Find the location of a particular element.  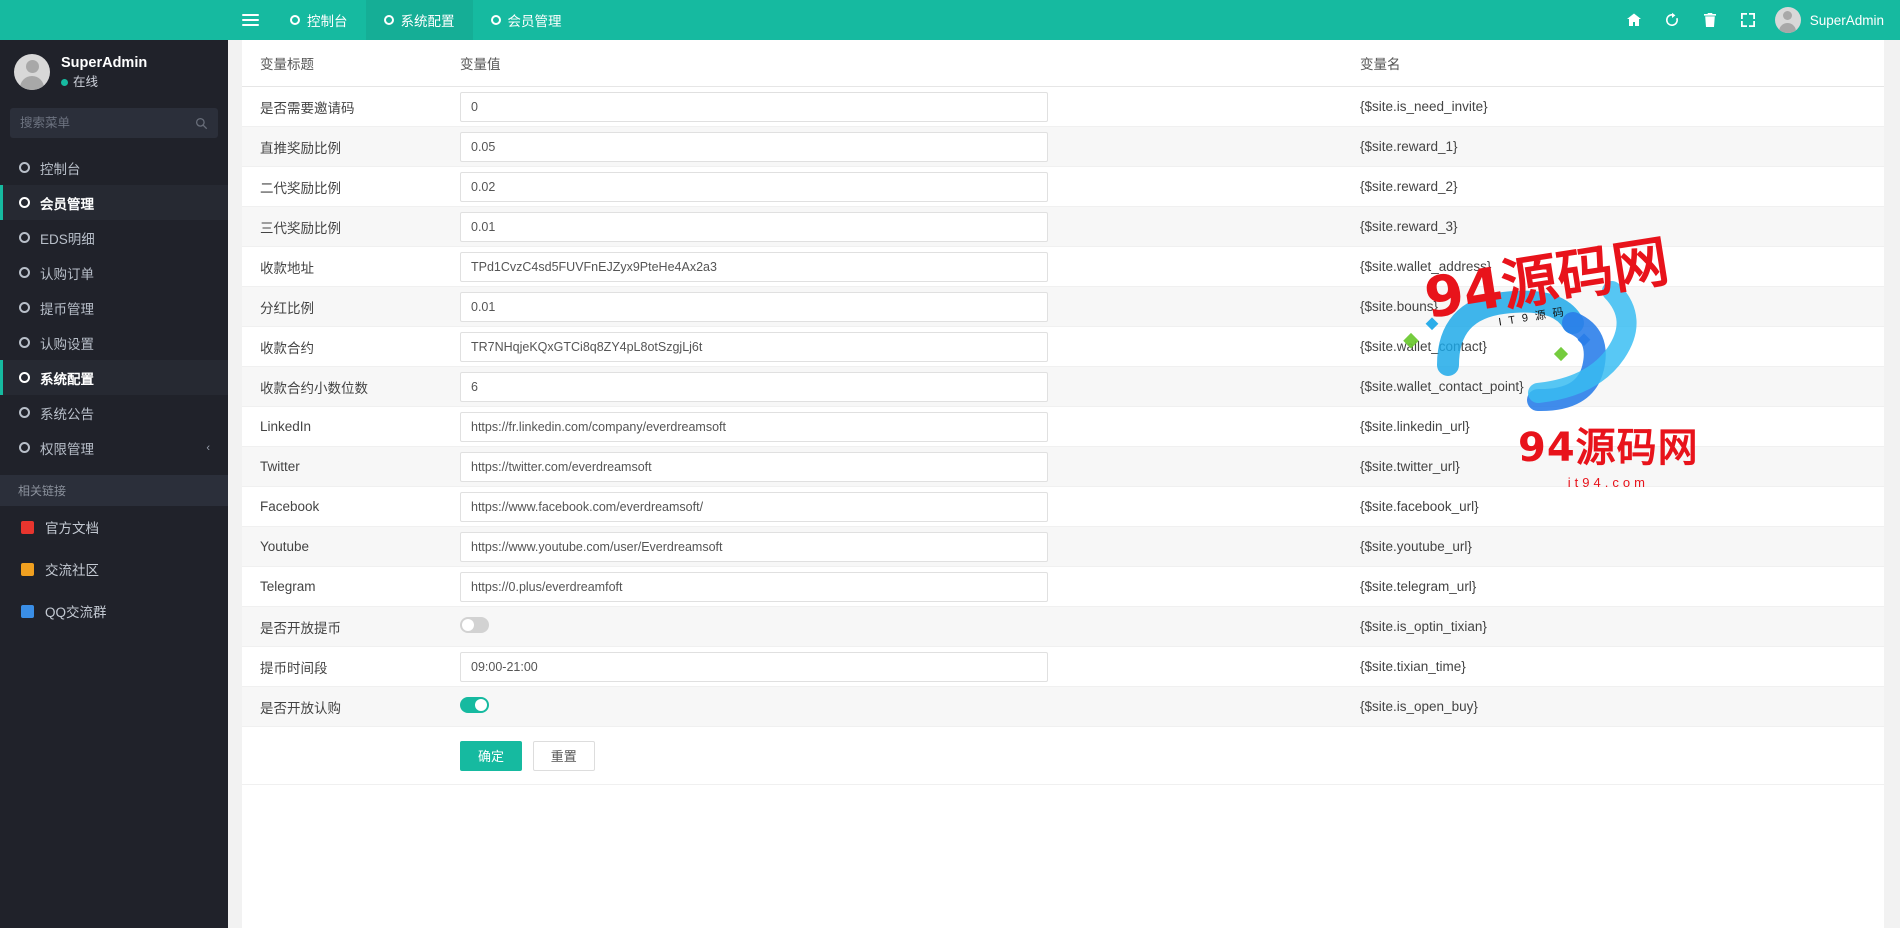

sidebar-link-2: QQ交流群 is located at coordinates (114, 611).